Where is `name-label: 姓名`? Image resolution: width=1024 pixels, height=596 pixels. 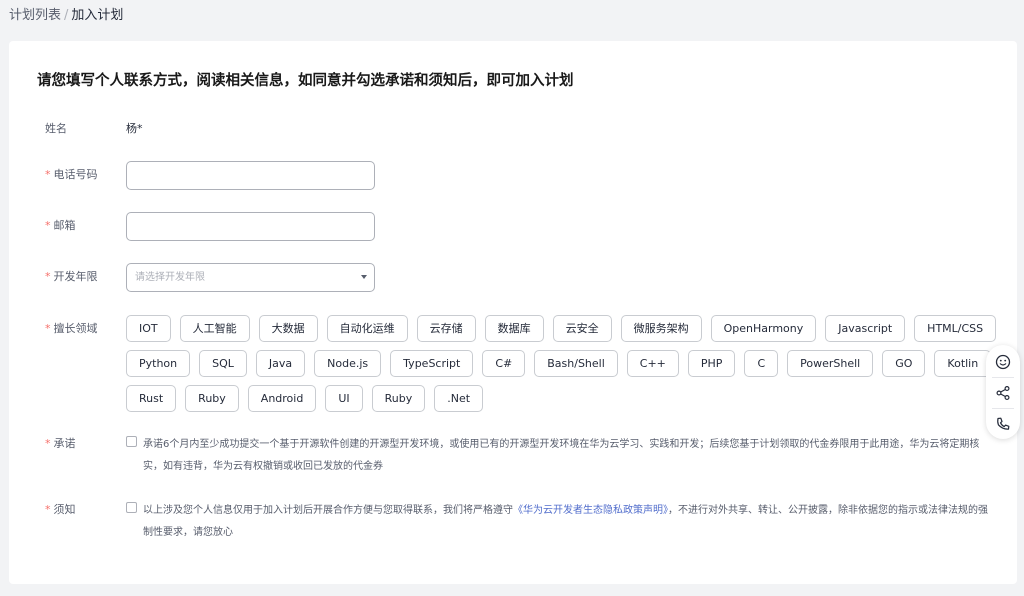
name-label: 姓名 is located at coordinates (56, 128).